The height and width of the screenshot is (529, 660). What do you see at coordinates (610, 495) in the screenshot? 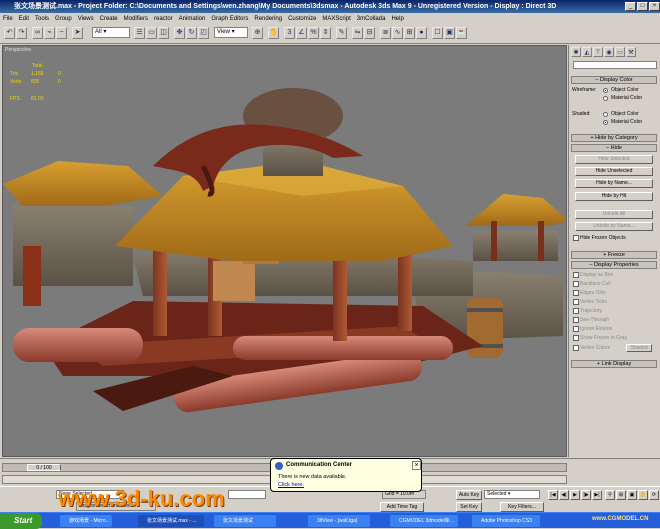
I see `zoom-icon: ⚲` at bounding box center [610, 495].